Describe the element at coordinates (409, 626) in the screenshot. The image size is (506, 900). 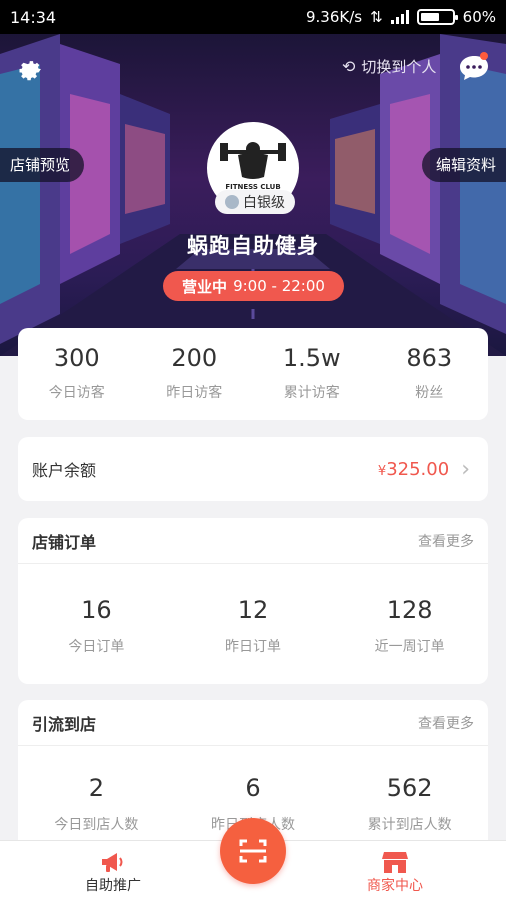
I see `orders-week: 128 近一周订单` at that location.